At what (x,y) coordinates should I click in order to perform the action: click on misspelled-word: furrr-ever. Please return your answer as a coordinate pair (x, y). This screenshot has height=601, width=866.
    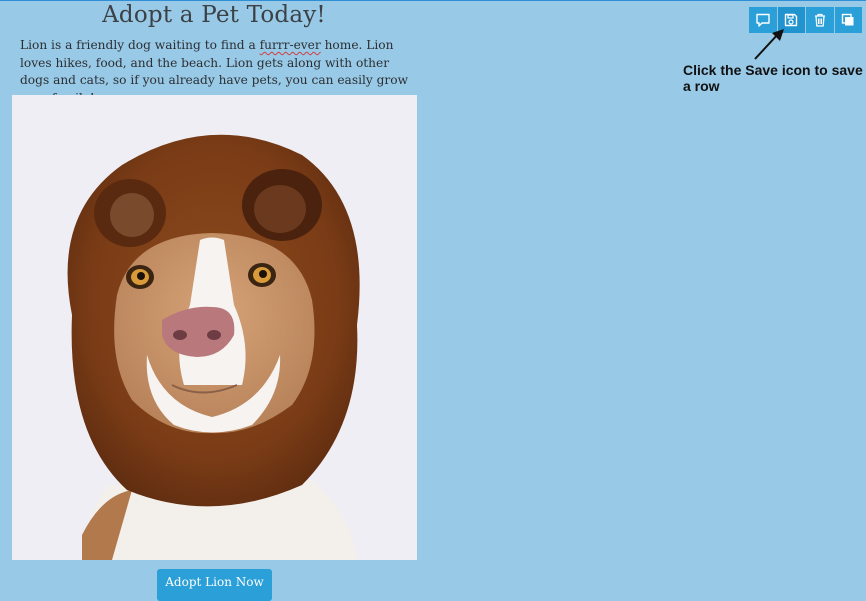
    Looking at the image, I should click on (290, 45).